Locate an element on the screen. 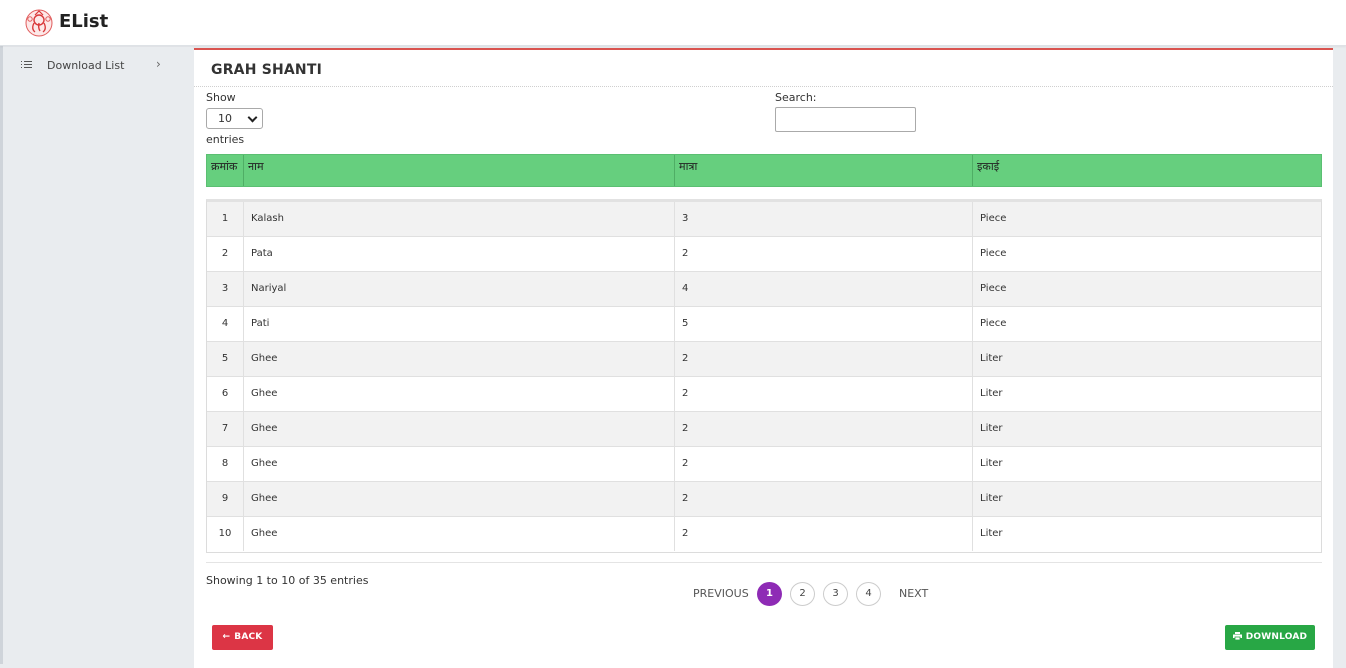  cell-serial: 8 is located at coordinates (225, 464).